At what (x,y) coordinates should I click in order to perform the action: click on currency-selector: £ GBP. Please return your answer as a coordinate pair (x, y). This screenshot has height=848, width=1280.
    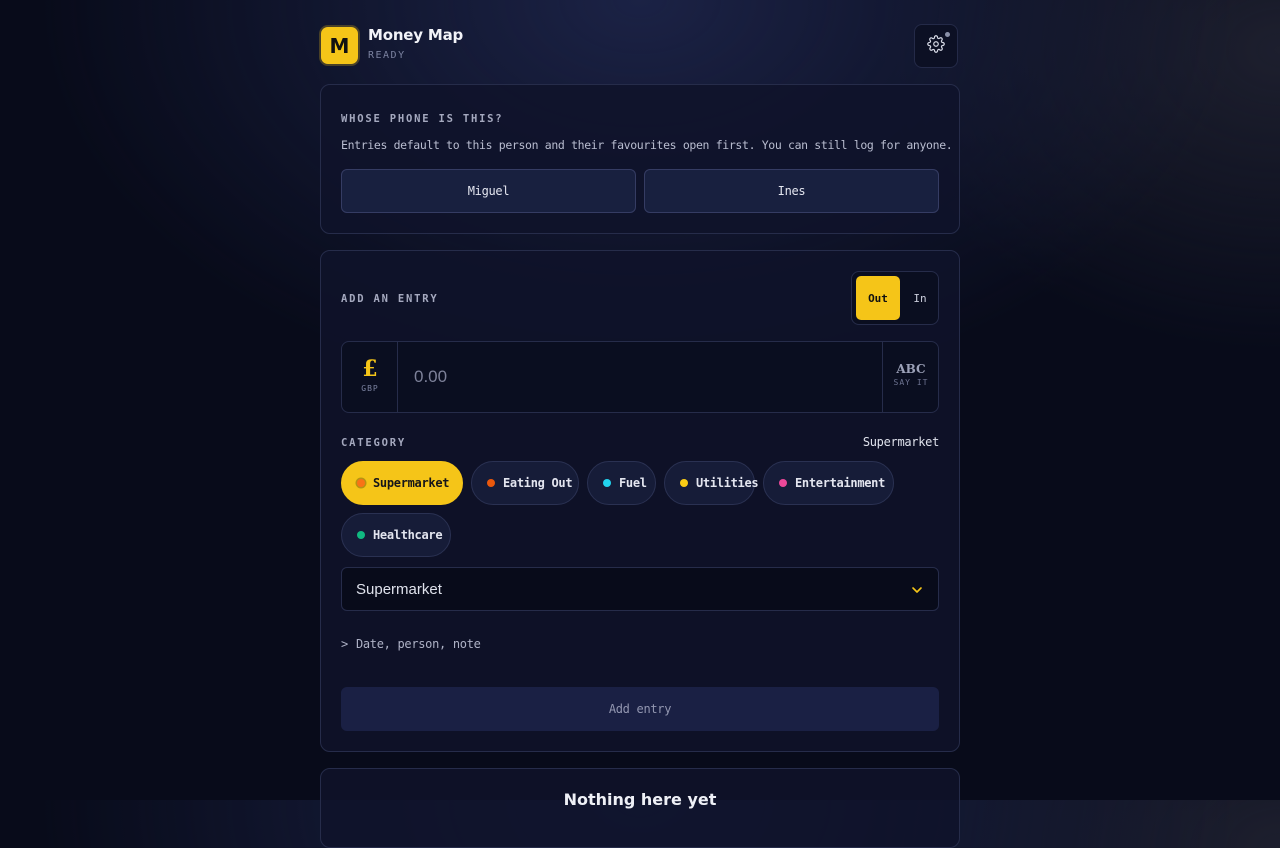
    Looking at the image, I should click on (370, 377).